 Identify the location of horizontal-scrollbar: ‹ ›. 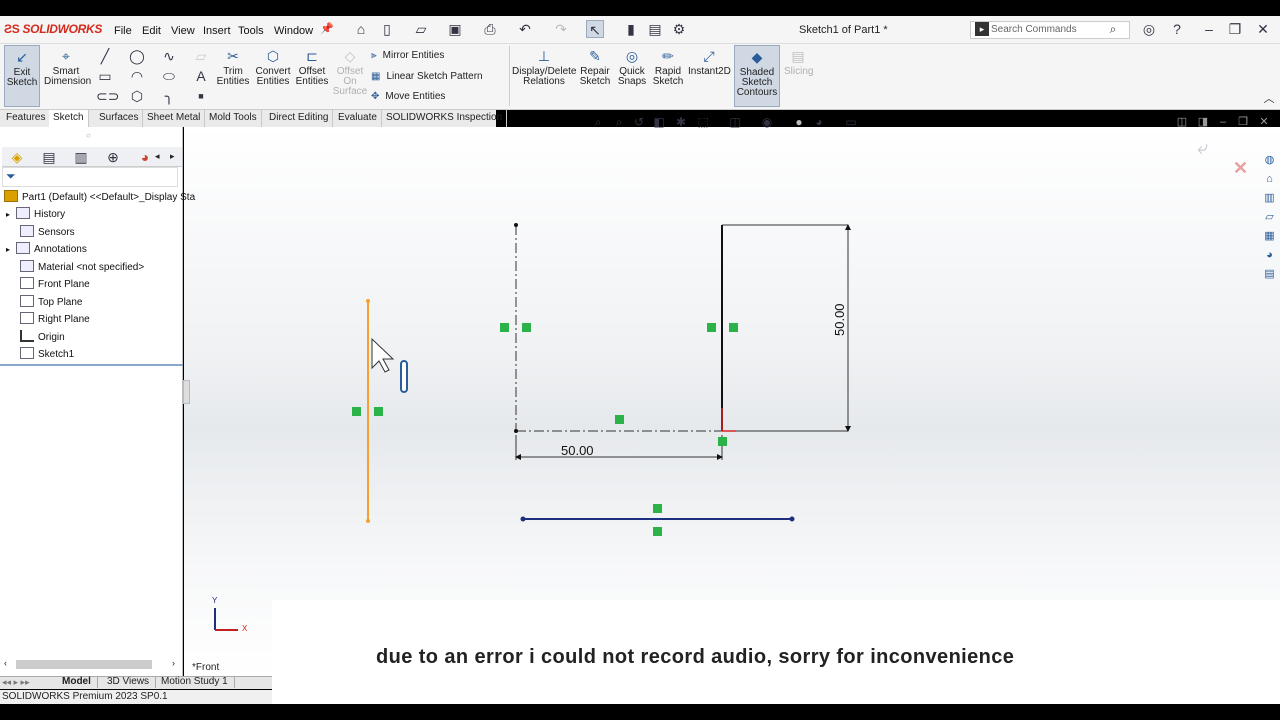
(92, 665).